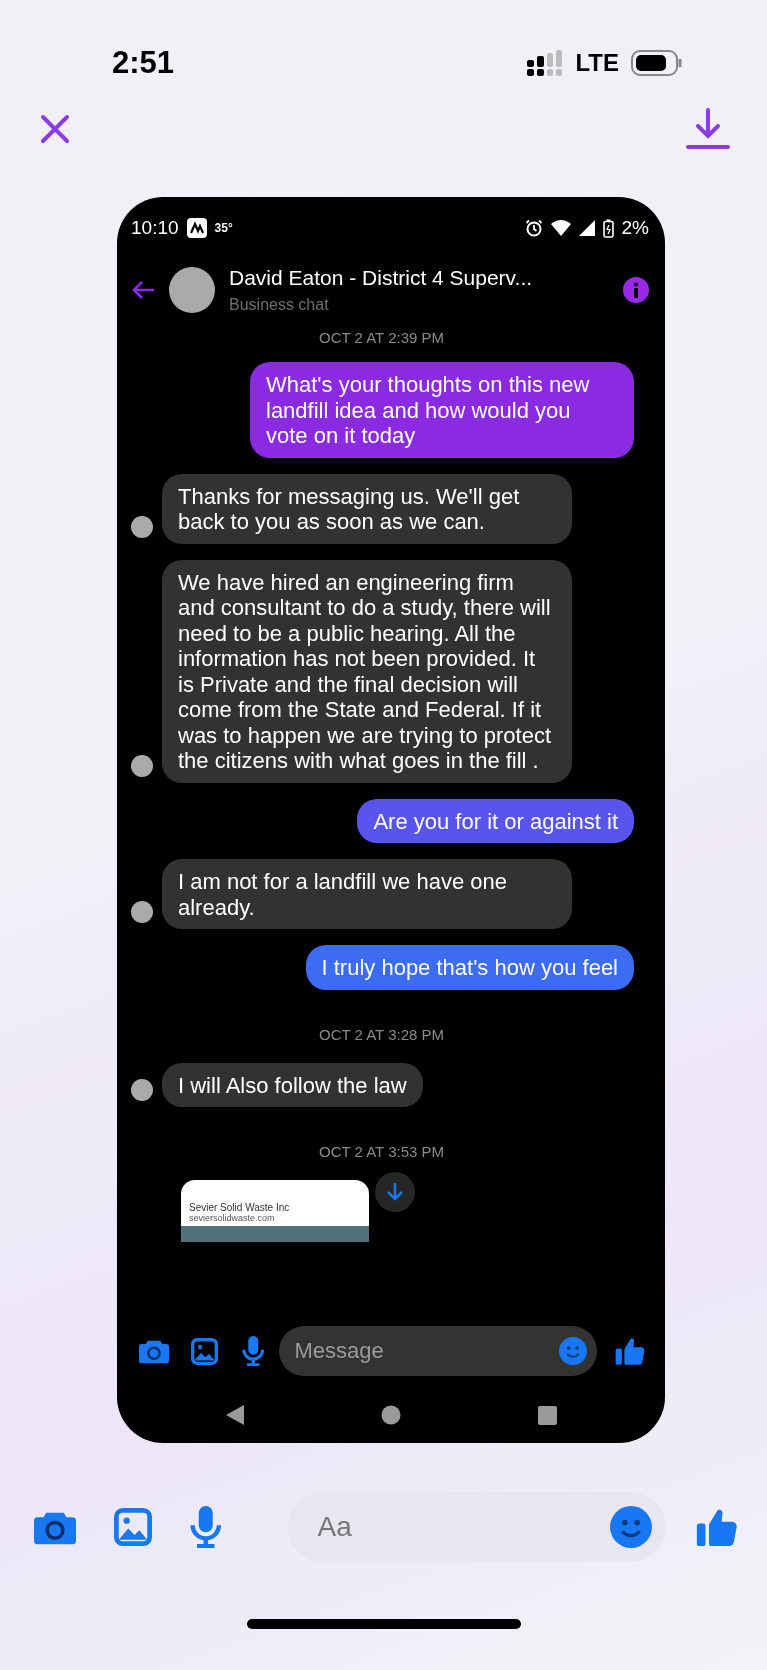 The height and width of the screenshot is (1670, 767). I want to click on received-message: I will Also follow the law, so click(292, 1084).